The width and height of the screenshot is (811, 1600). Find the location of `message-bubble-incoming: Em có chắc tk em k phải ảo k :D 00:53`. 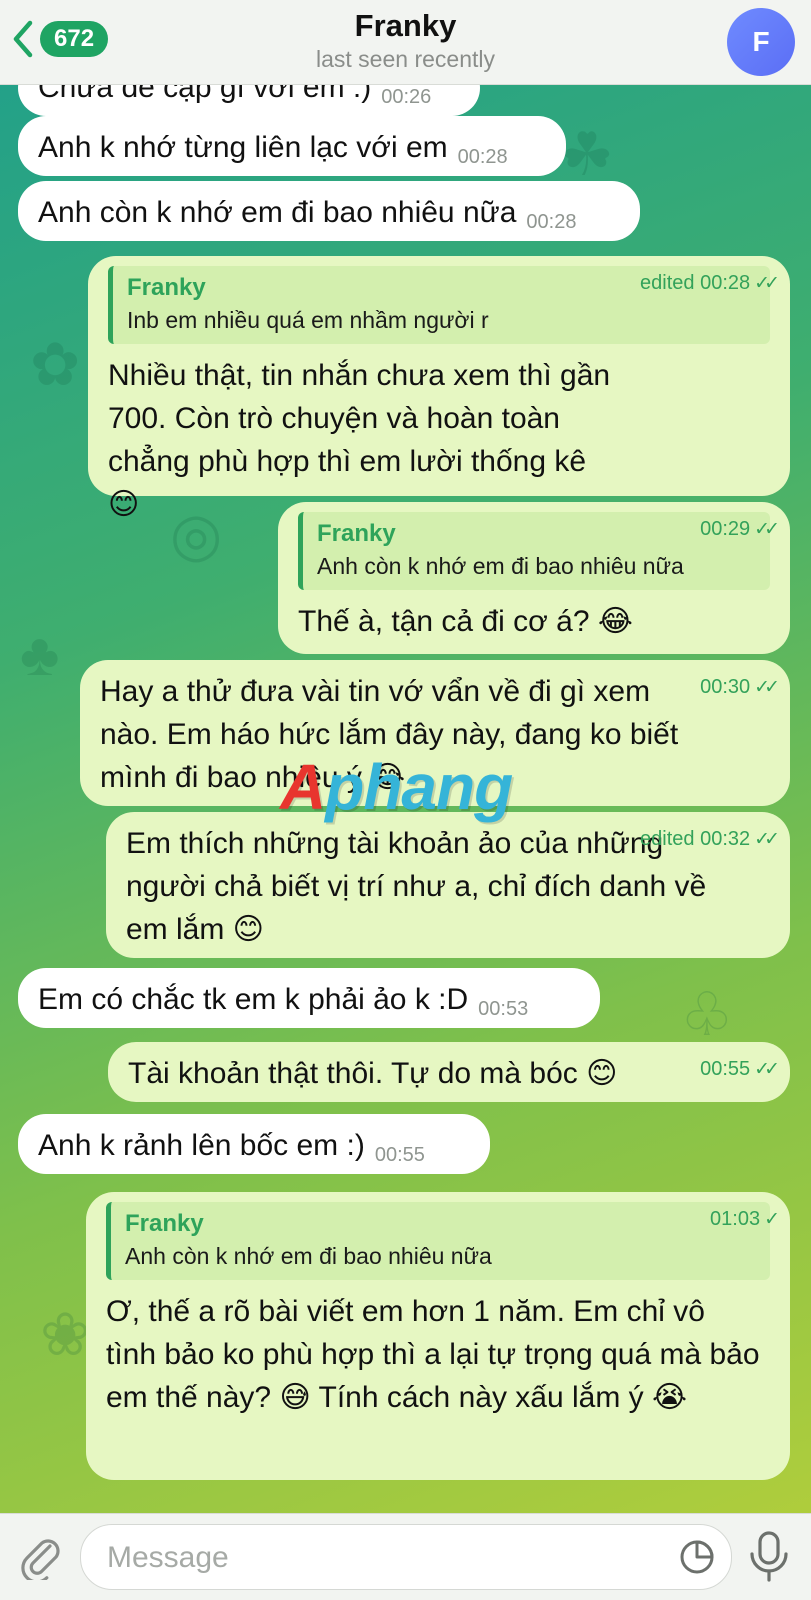

message-bubble-incoming: Em có chắc tk em k phải ảo k :D 00:53 is located at coordinates (309, 998).